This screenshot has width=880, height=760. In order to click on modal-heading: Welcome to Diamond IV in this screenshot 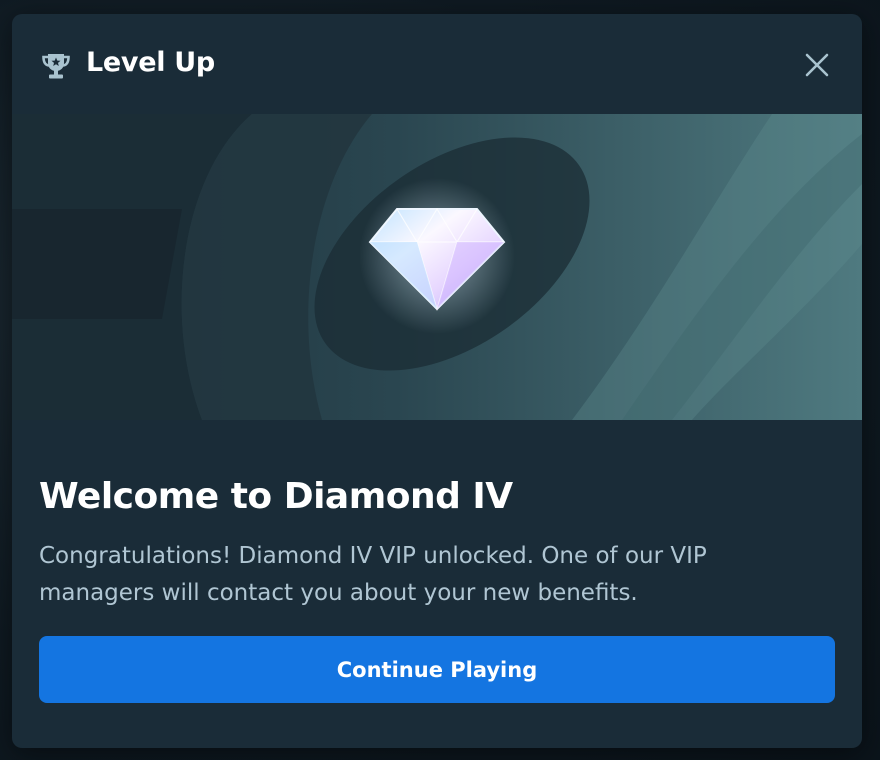, I will do `click(276, 496)`.